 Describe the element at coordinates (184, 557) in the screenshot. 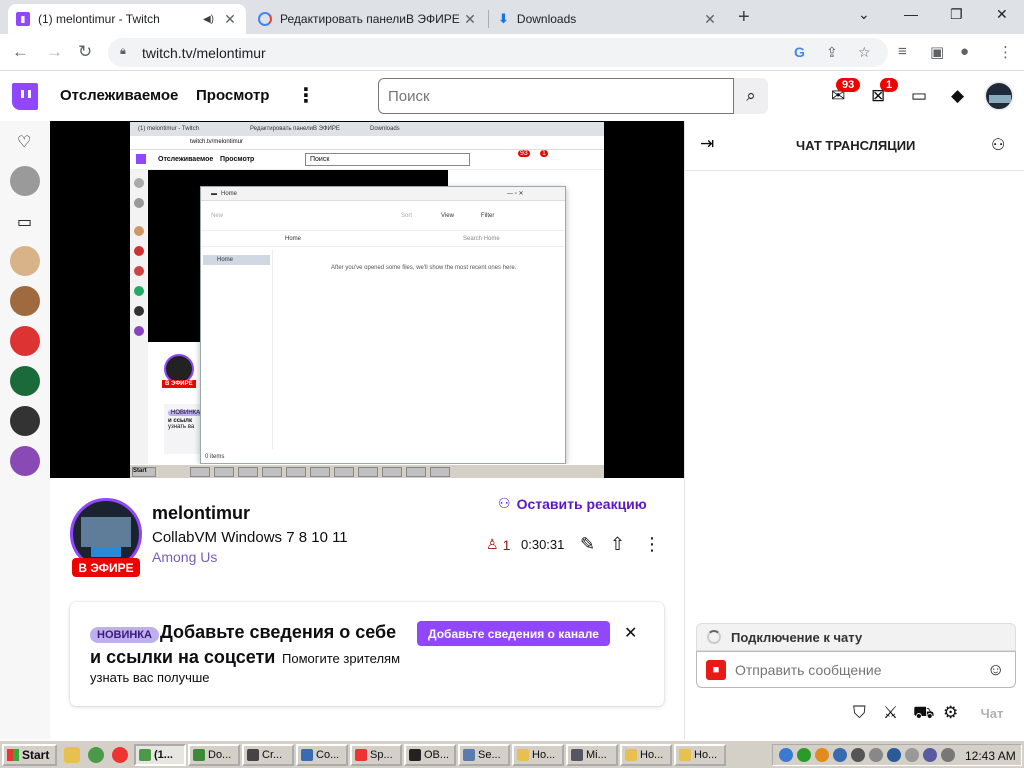

I see `game-link: Among Us` at that location.